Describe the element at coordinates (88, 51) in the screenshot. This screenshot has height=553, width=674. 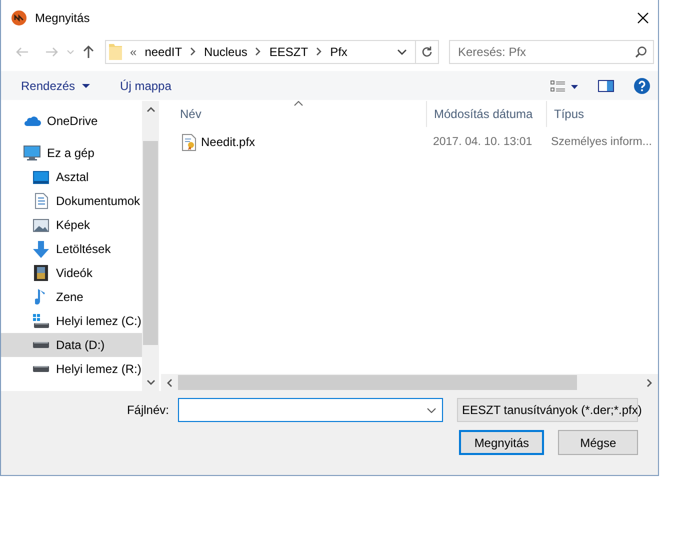
I see `up-arrow-icon` at that location.